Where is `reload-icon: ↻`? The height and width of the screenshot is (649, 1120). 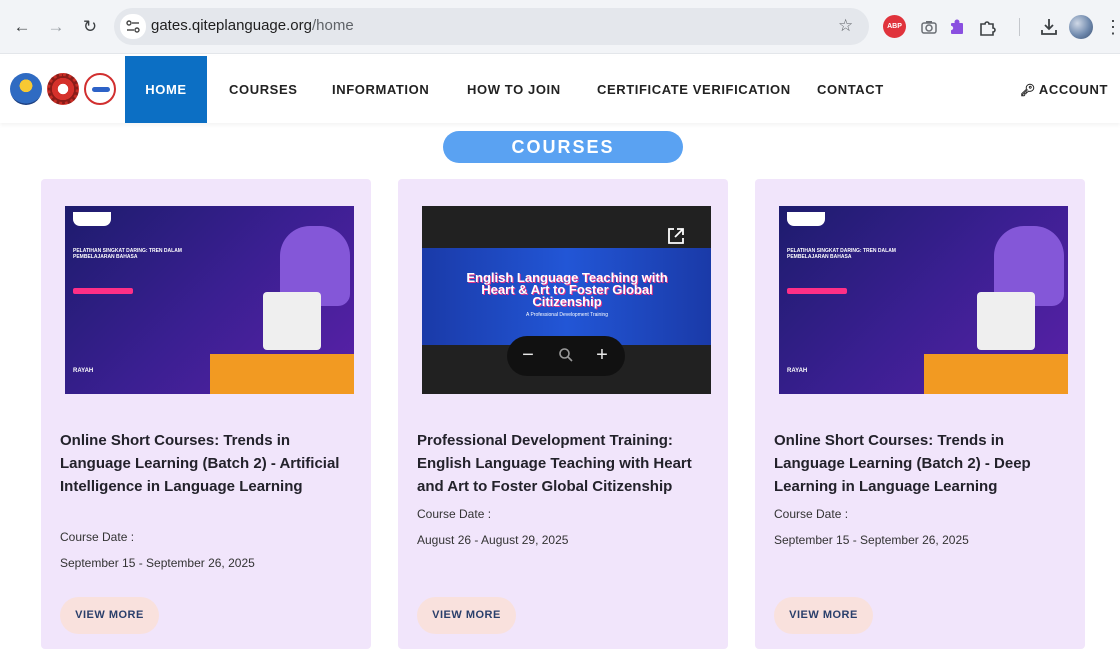 reload-icon: ↻ is located at coordinates (90, 27).